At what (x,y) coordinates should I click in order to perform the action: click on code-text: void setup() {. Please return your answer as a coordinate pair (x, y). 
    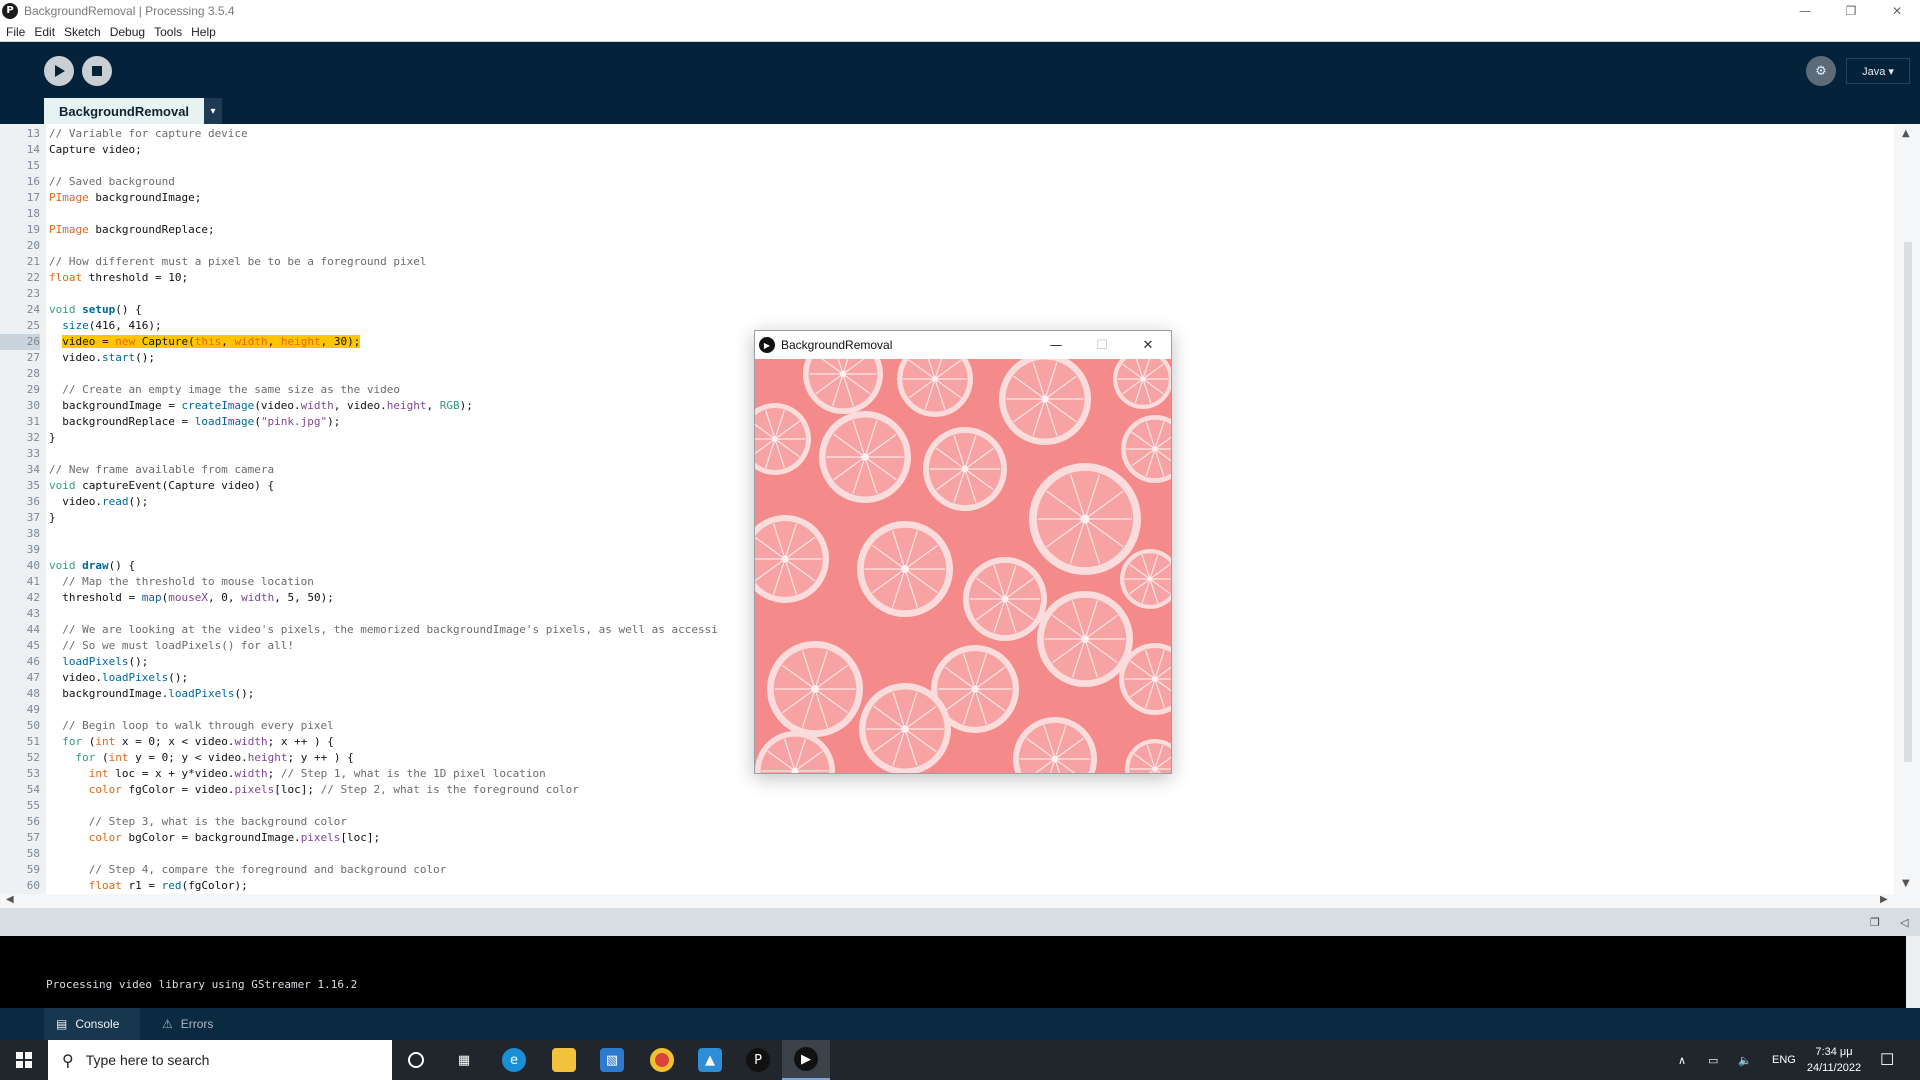
    Looking at the image, I should click on (91, 310).